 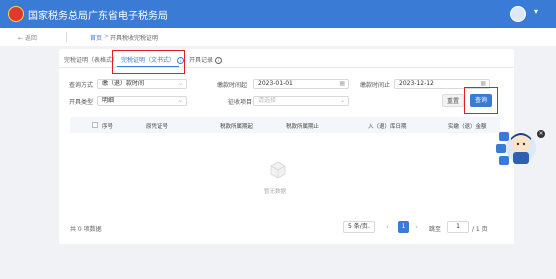 I want to click on back-button: ← 返回, so click(x=27, y=37).